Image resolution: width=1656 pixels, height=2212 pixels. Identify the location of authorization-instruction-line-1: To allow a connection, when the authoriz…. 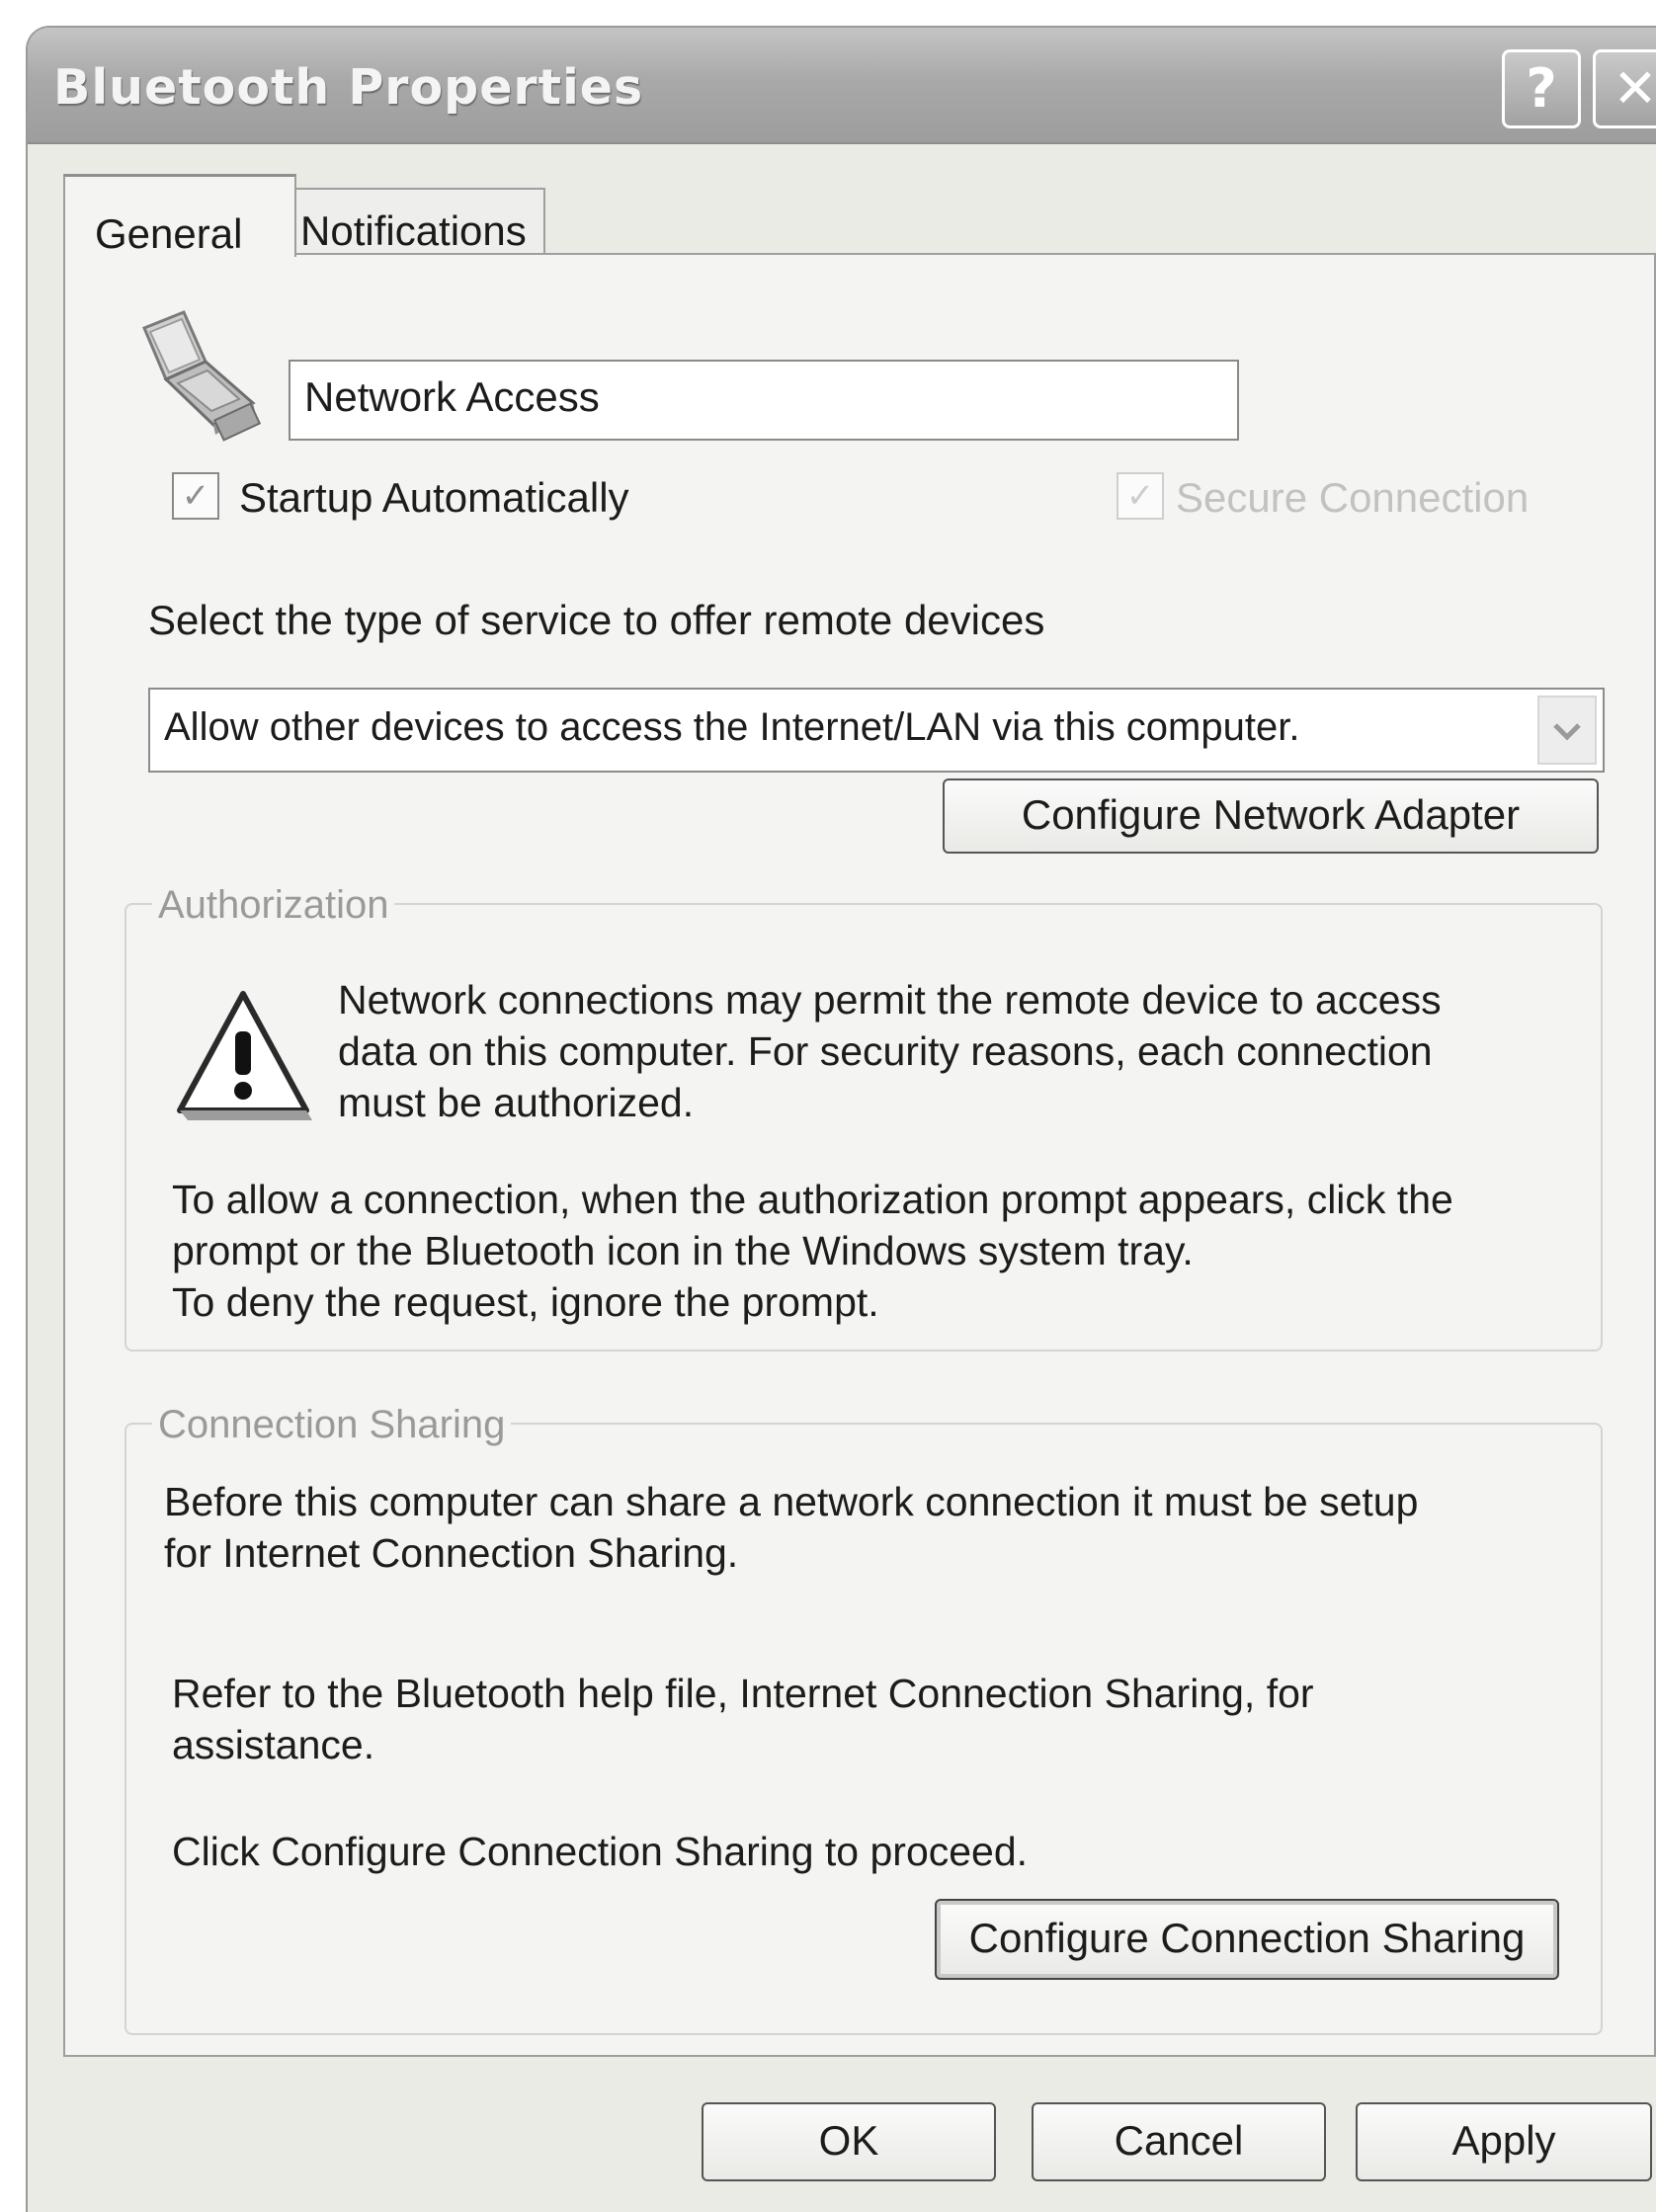
(812, 1199).